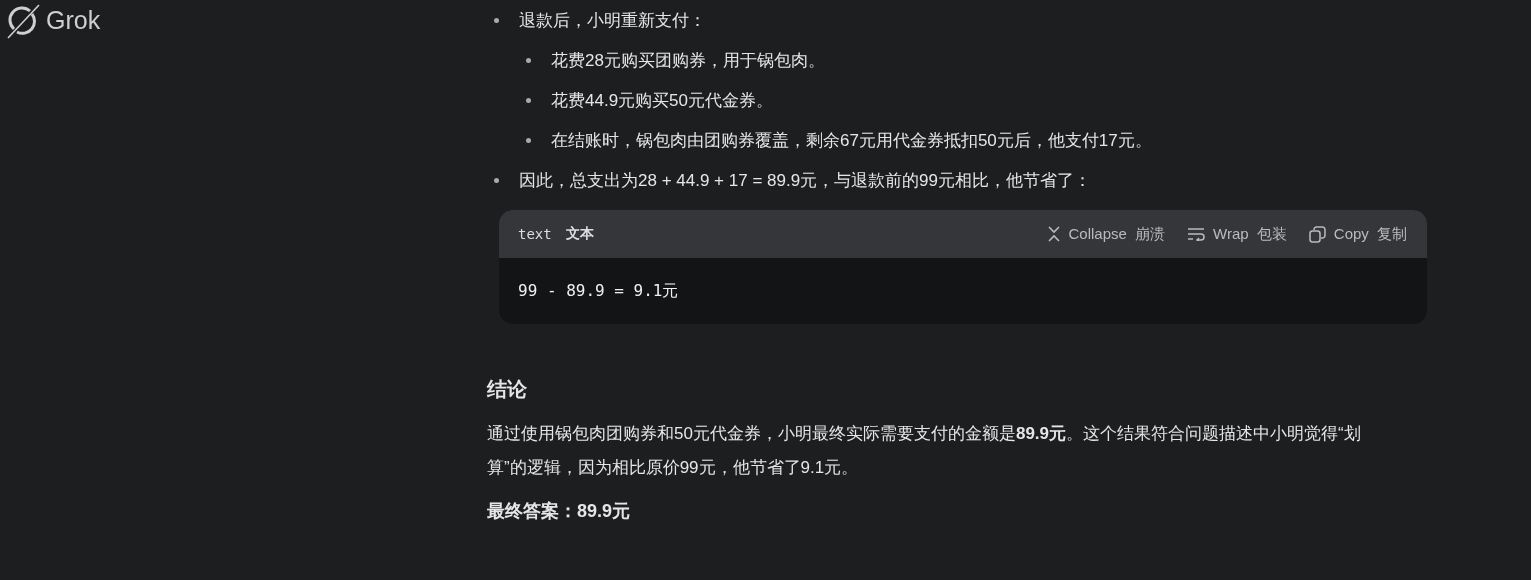  What do you see at coordinates (924, 451) in the screenshot?
I see `paragraph: 通过使用锅包肉团购券和50元代金券，小明最终实际需要支付的金额是89.9元。这个结果符合问题描述中小明觉得“划算”的逻辑，因为相比原价99元，他节省了9.1元。` at bounding box center [924, 451].